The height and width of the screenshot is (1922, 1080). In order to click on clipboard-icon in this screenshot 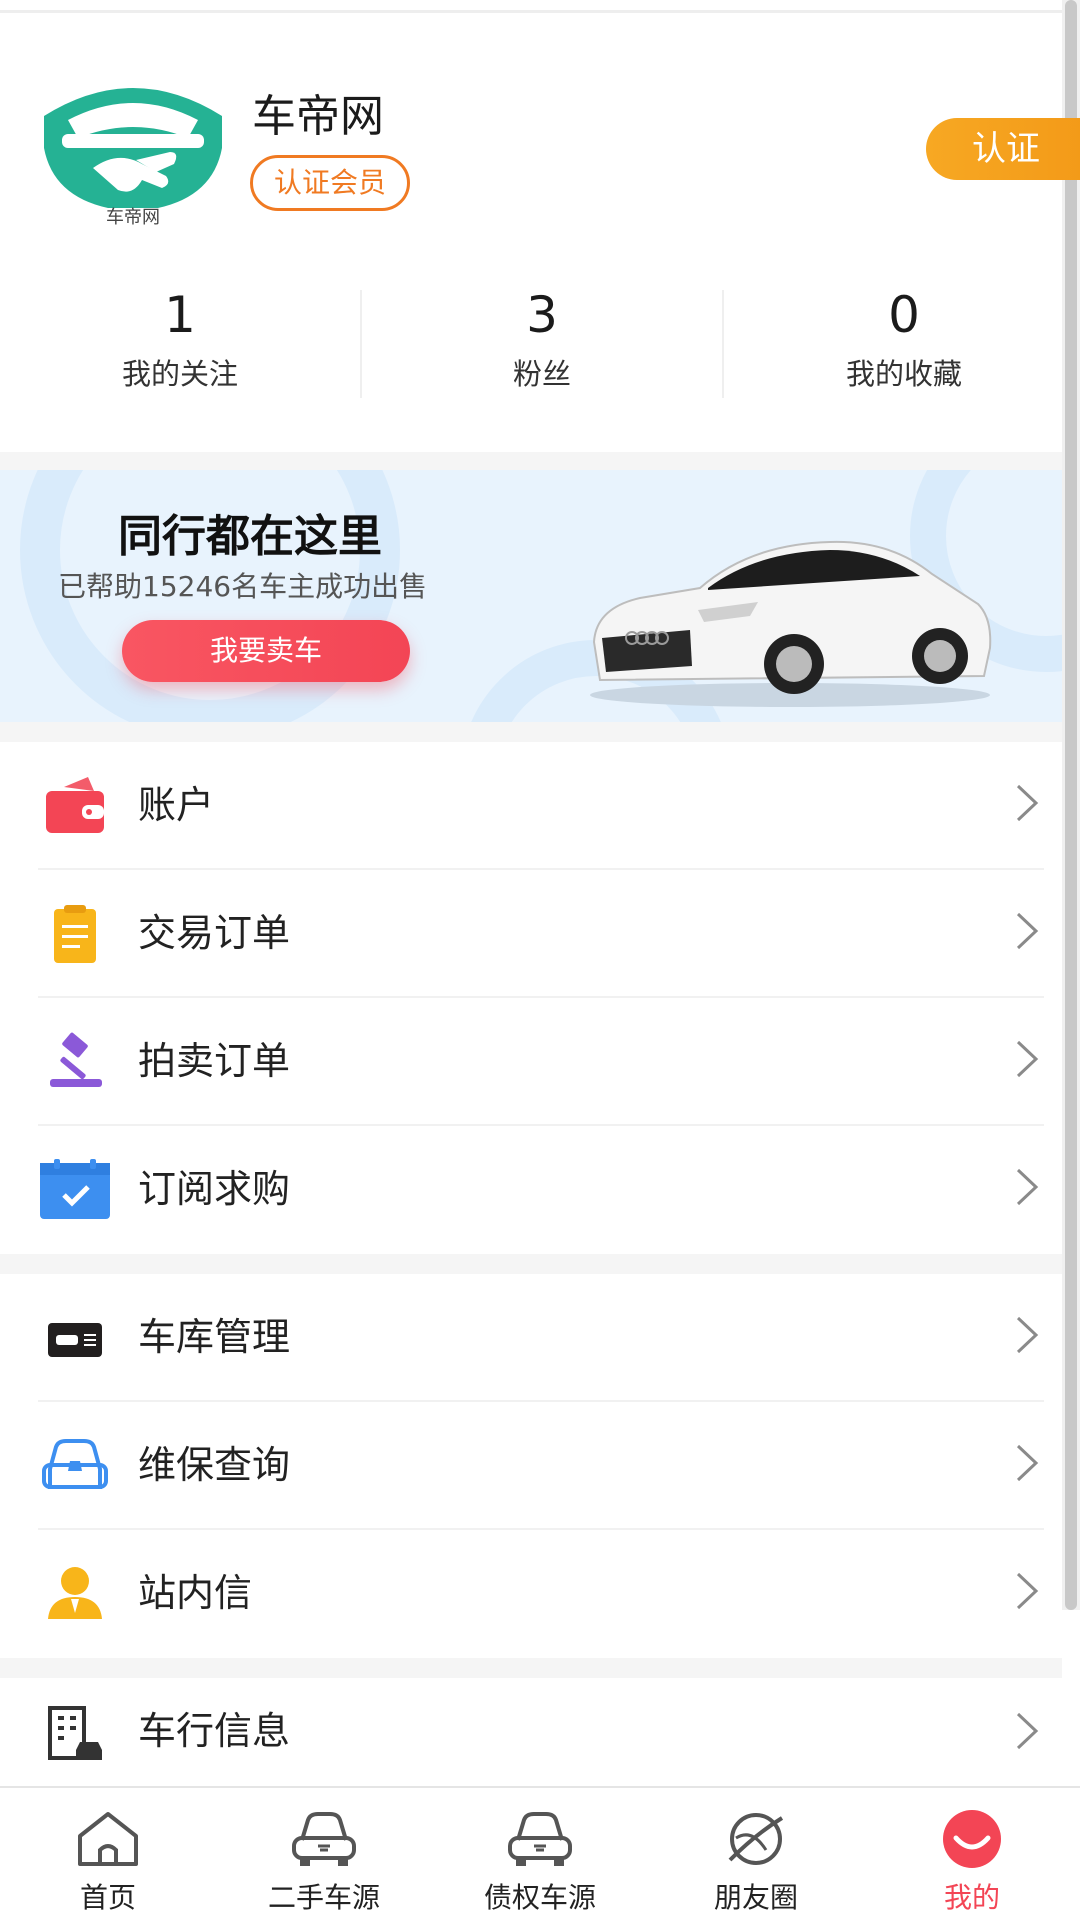, I will do `click(75, 934)`.